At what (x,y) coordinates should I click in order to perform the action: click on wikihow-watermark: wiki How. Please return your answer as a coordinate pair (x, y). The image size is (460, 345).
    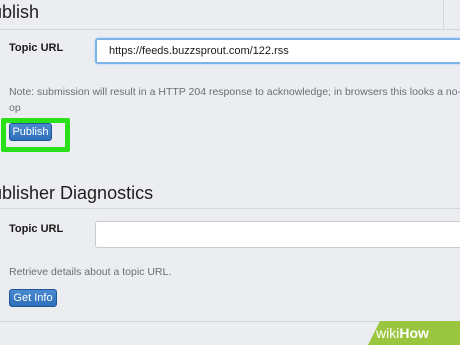
    Looking at the image, I should click on (414, 333).